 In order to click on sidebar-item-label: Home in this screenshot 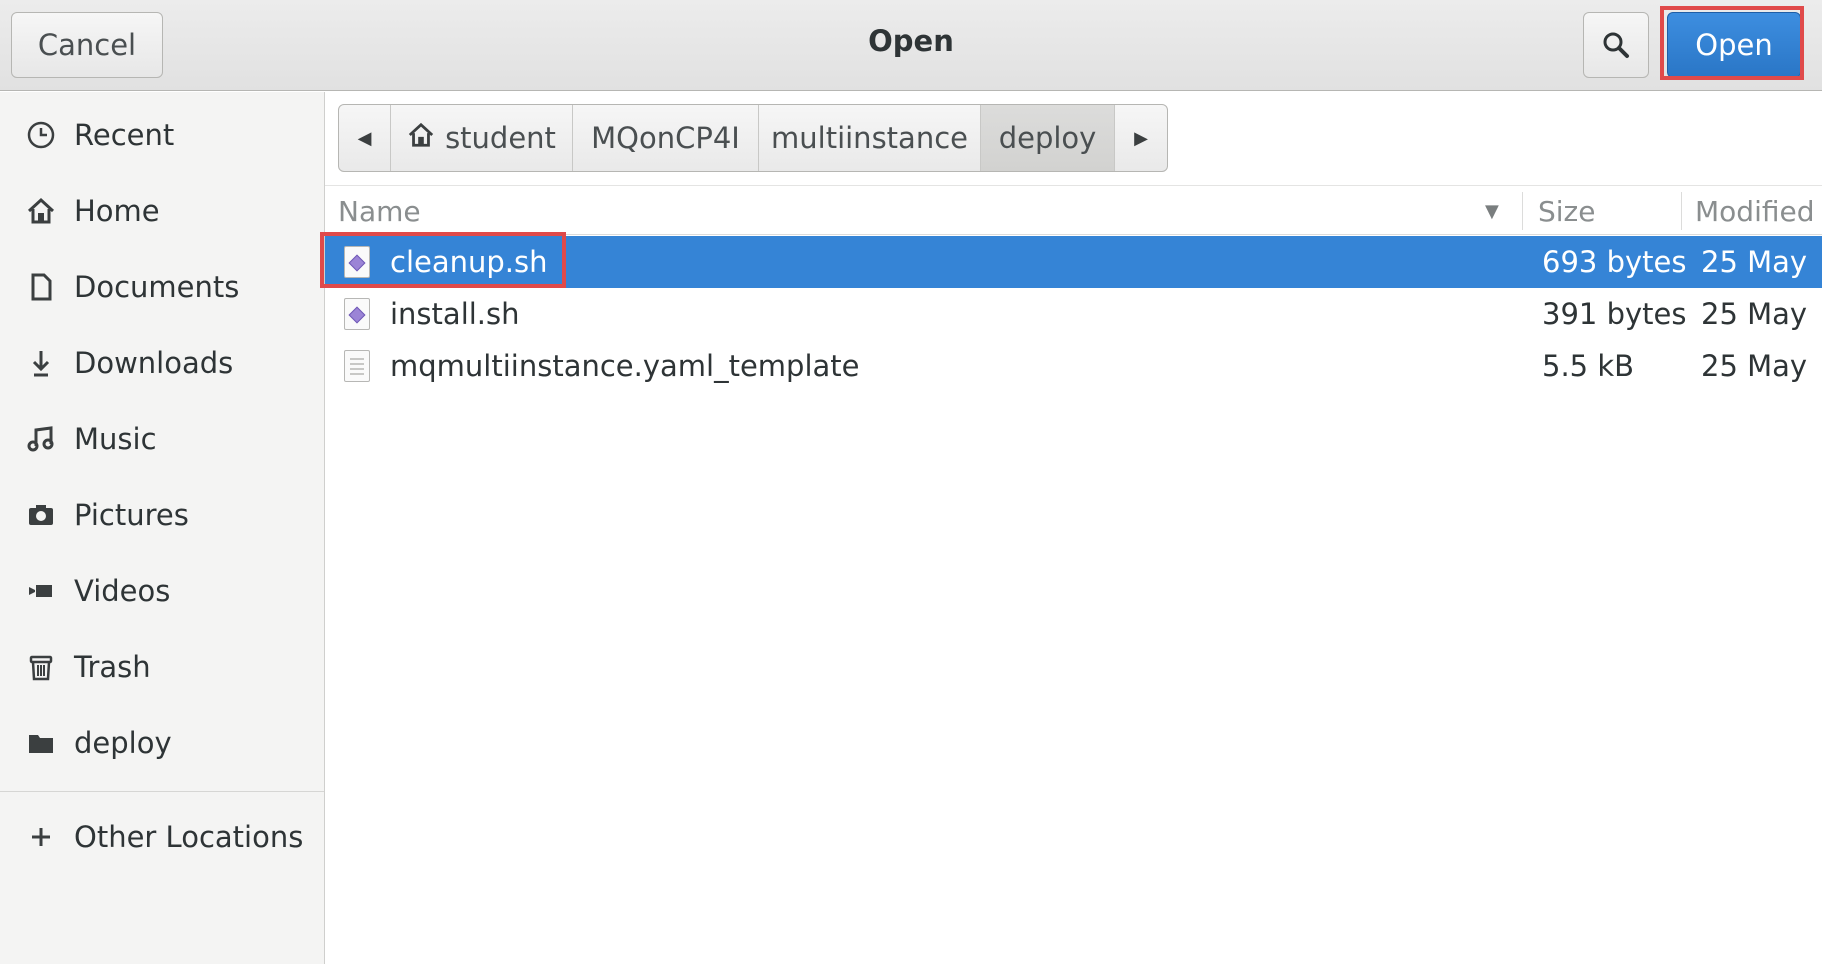, I will do `click(117, 211)`.